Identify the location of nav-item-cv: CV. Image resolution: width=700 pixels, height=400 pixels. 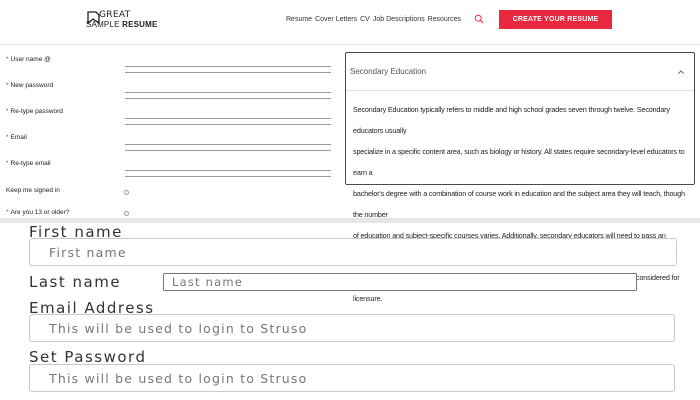
(365, 22).